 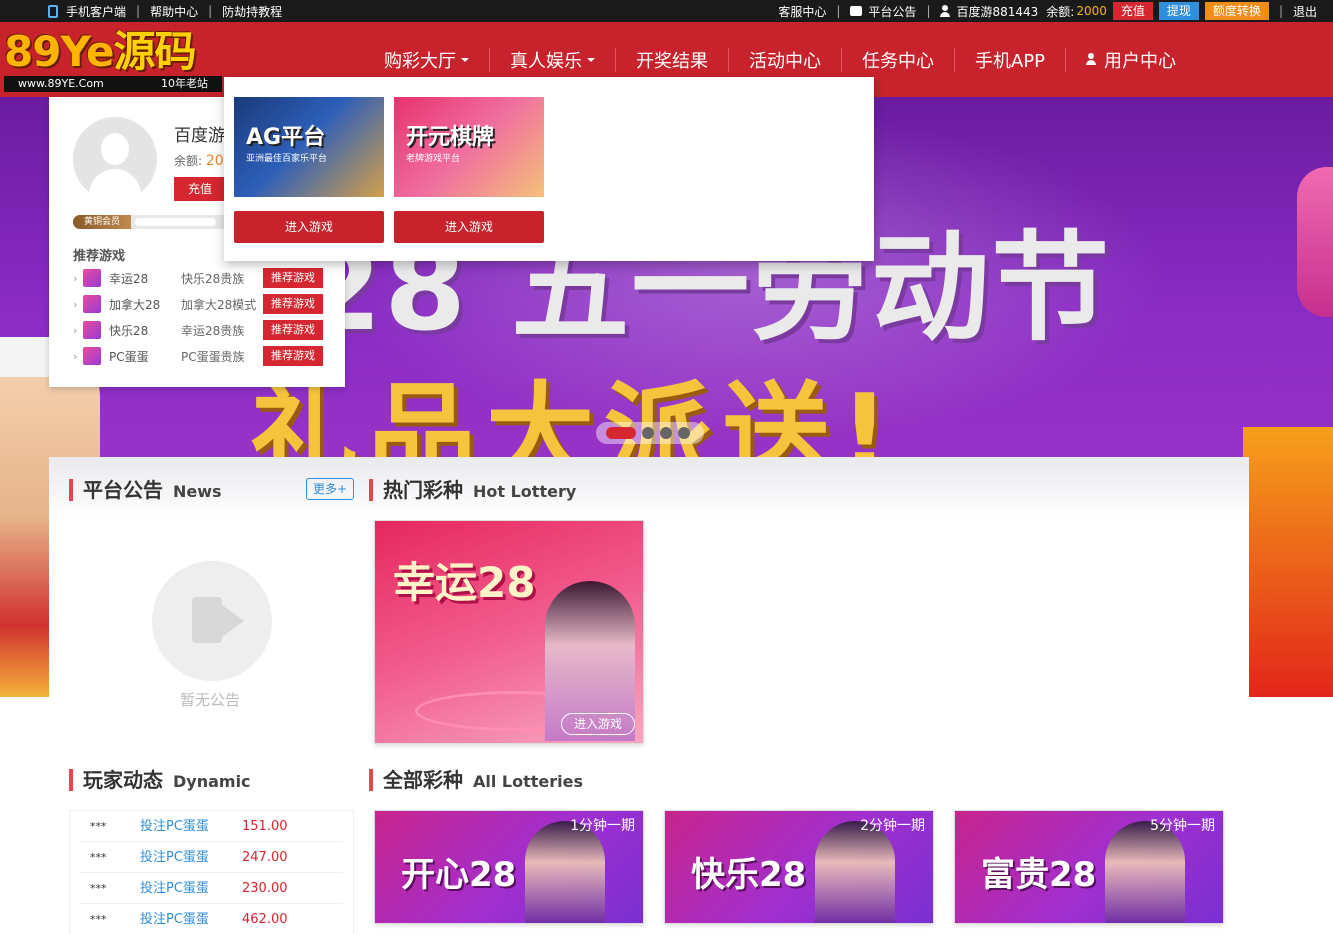 What do you see at coordinates (99, 256) in the screenshot?
I see `recommend-title: 推荐游戏` at bounding box center [99, 256].